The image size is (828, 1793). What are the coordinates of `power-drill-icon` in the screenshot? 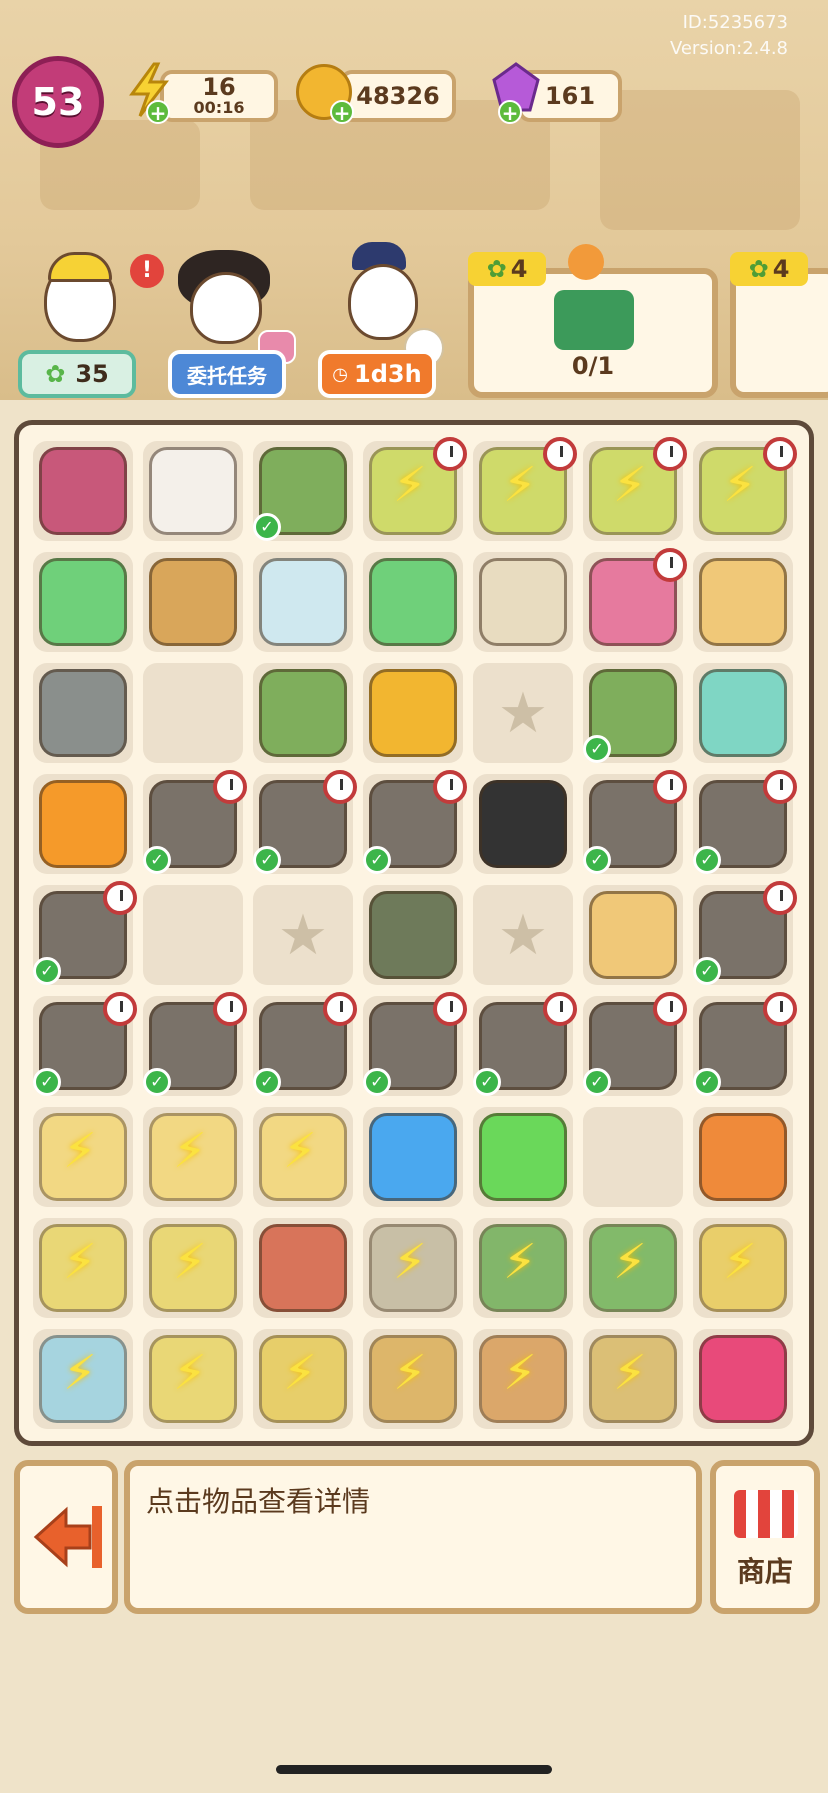 It's located at (594, 320).